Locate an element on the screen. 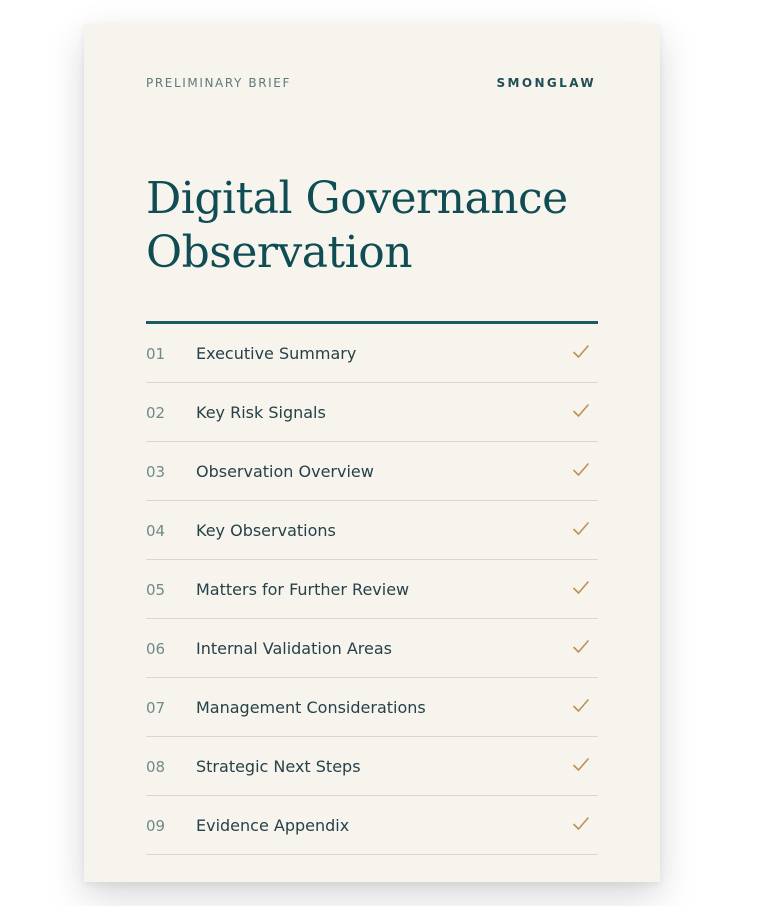 This screenshot has width=768, height=906. toc-item-number: 05 is located at coordinates (156, 590).